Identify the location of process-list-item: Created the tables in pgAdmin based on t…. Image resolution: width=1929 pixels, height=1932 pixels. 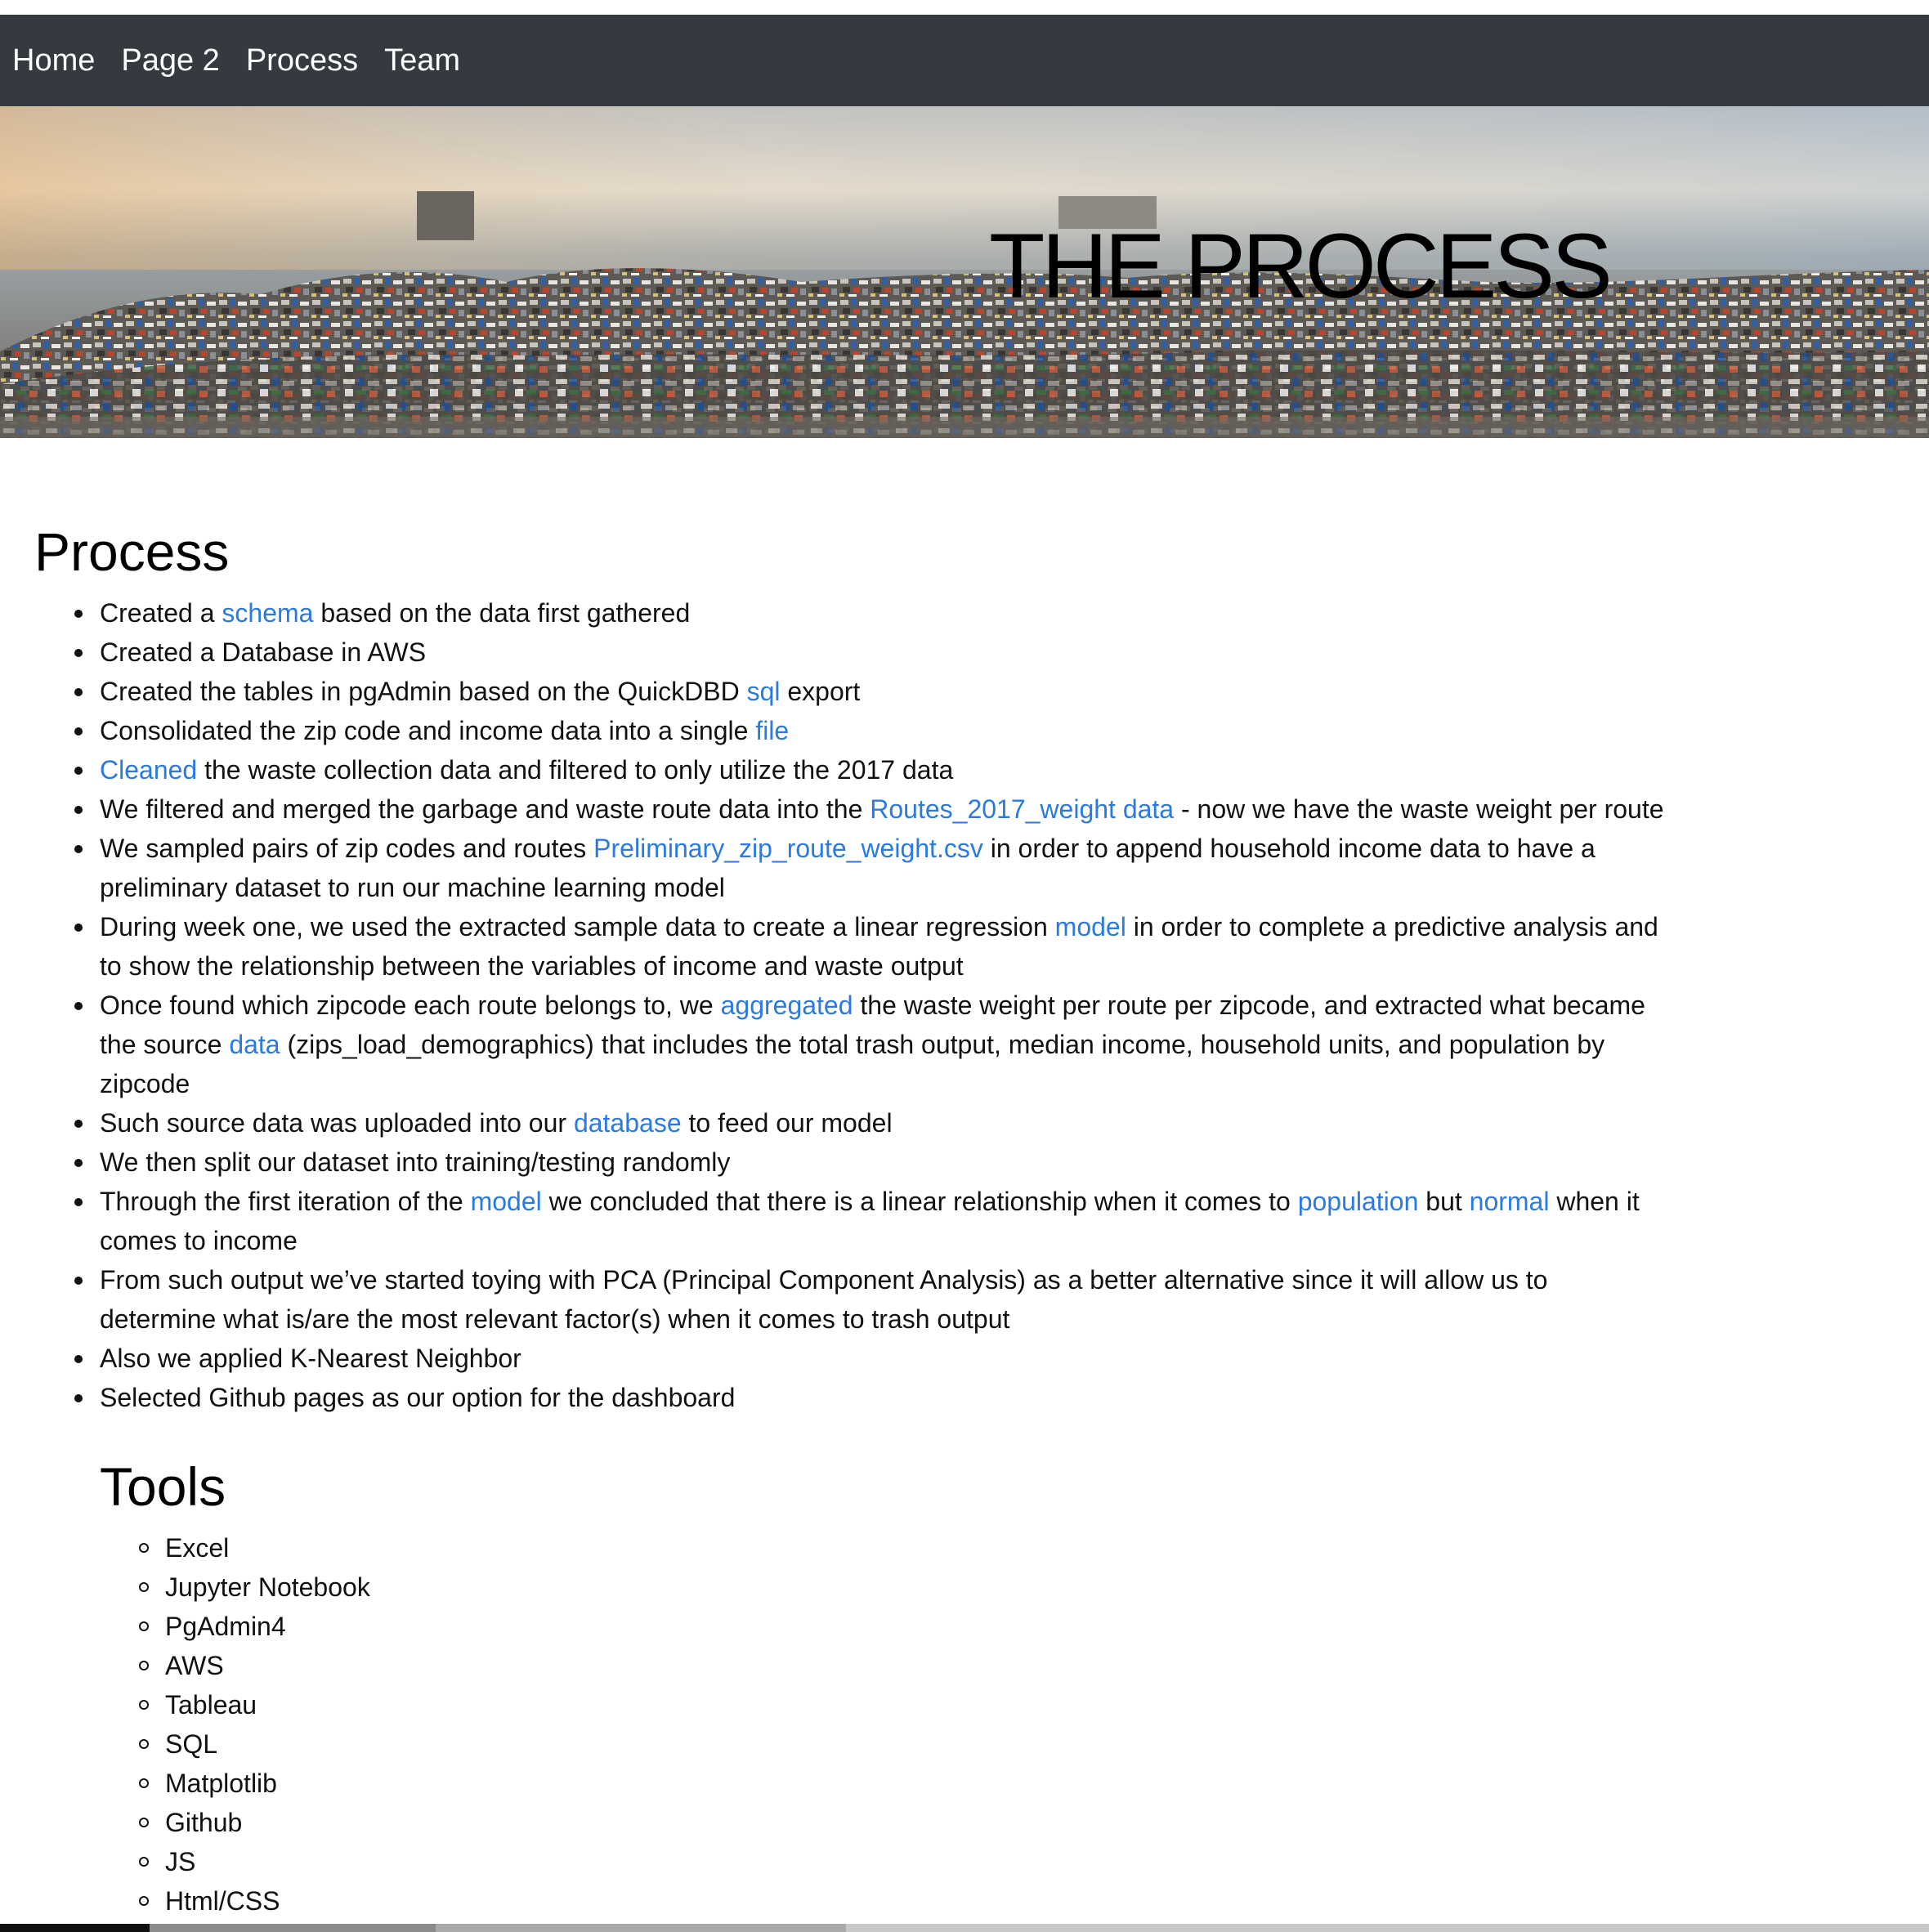
(871, 691).